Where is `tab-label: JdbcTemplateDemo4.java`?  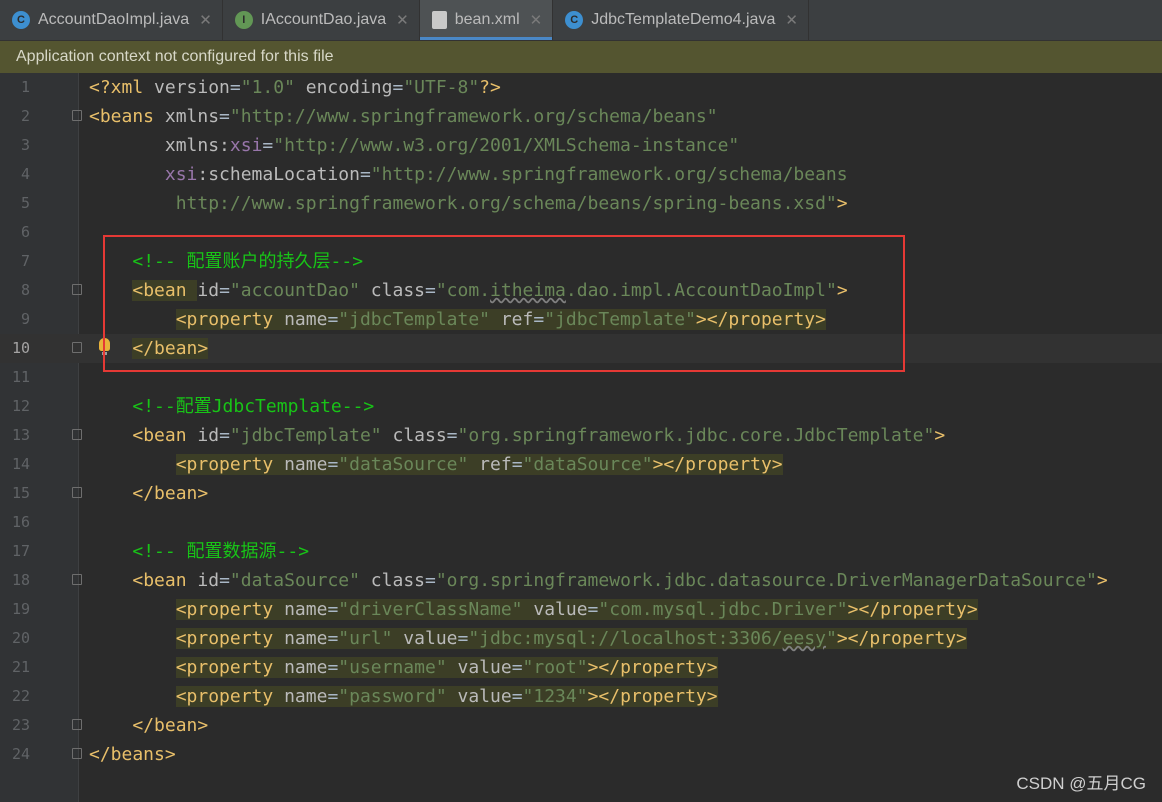
tab-label: JdbcTemplateDemo4.java is located at coordinates (683, 19).